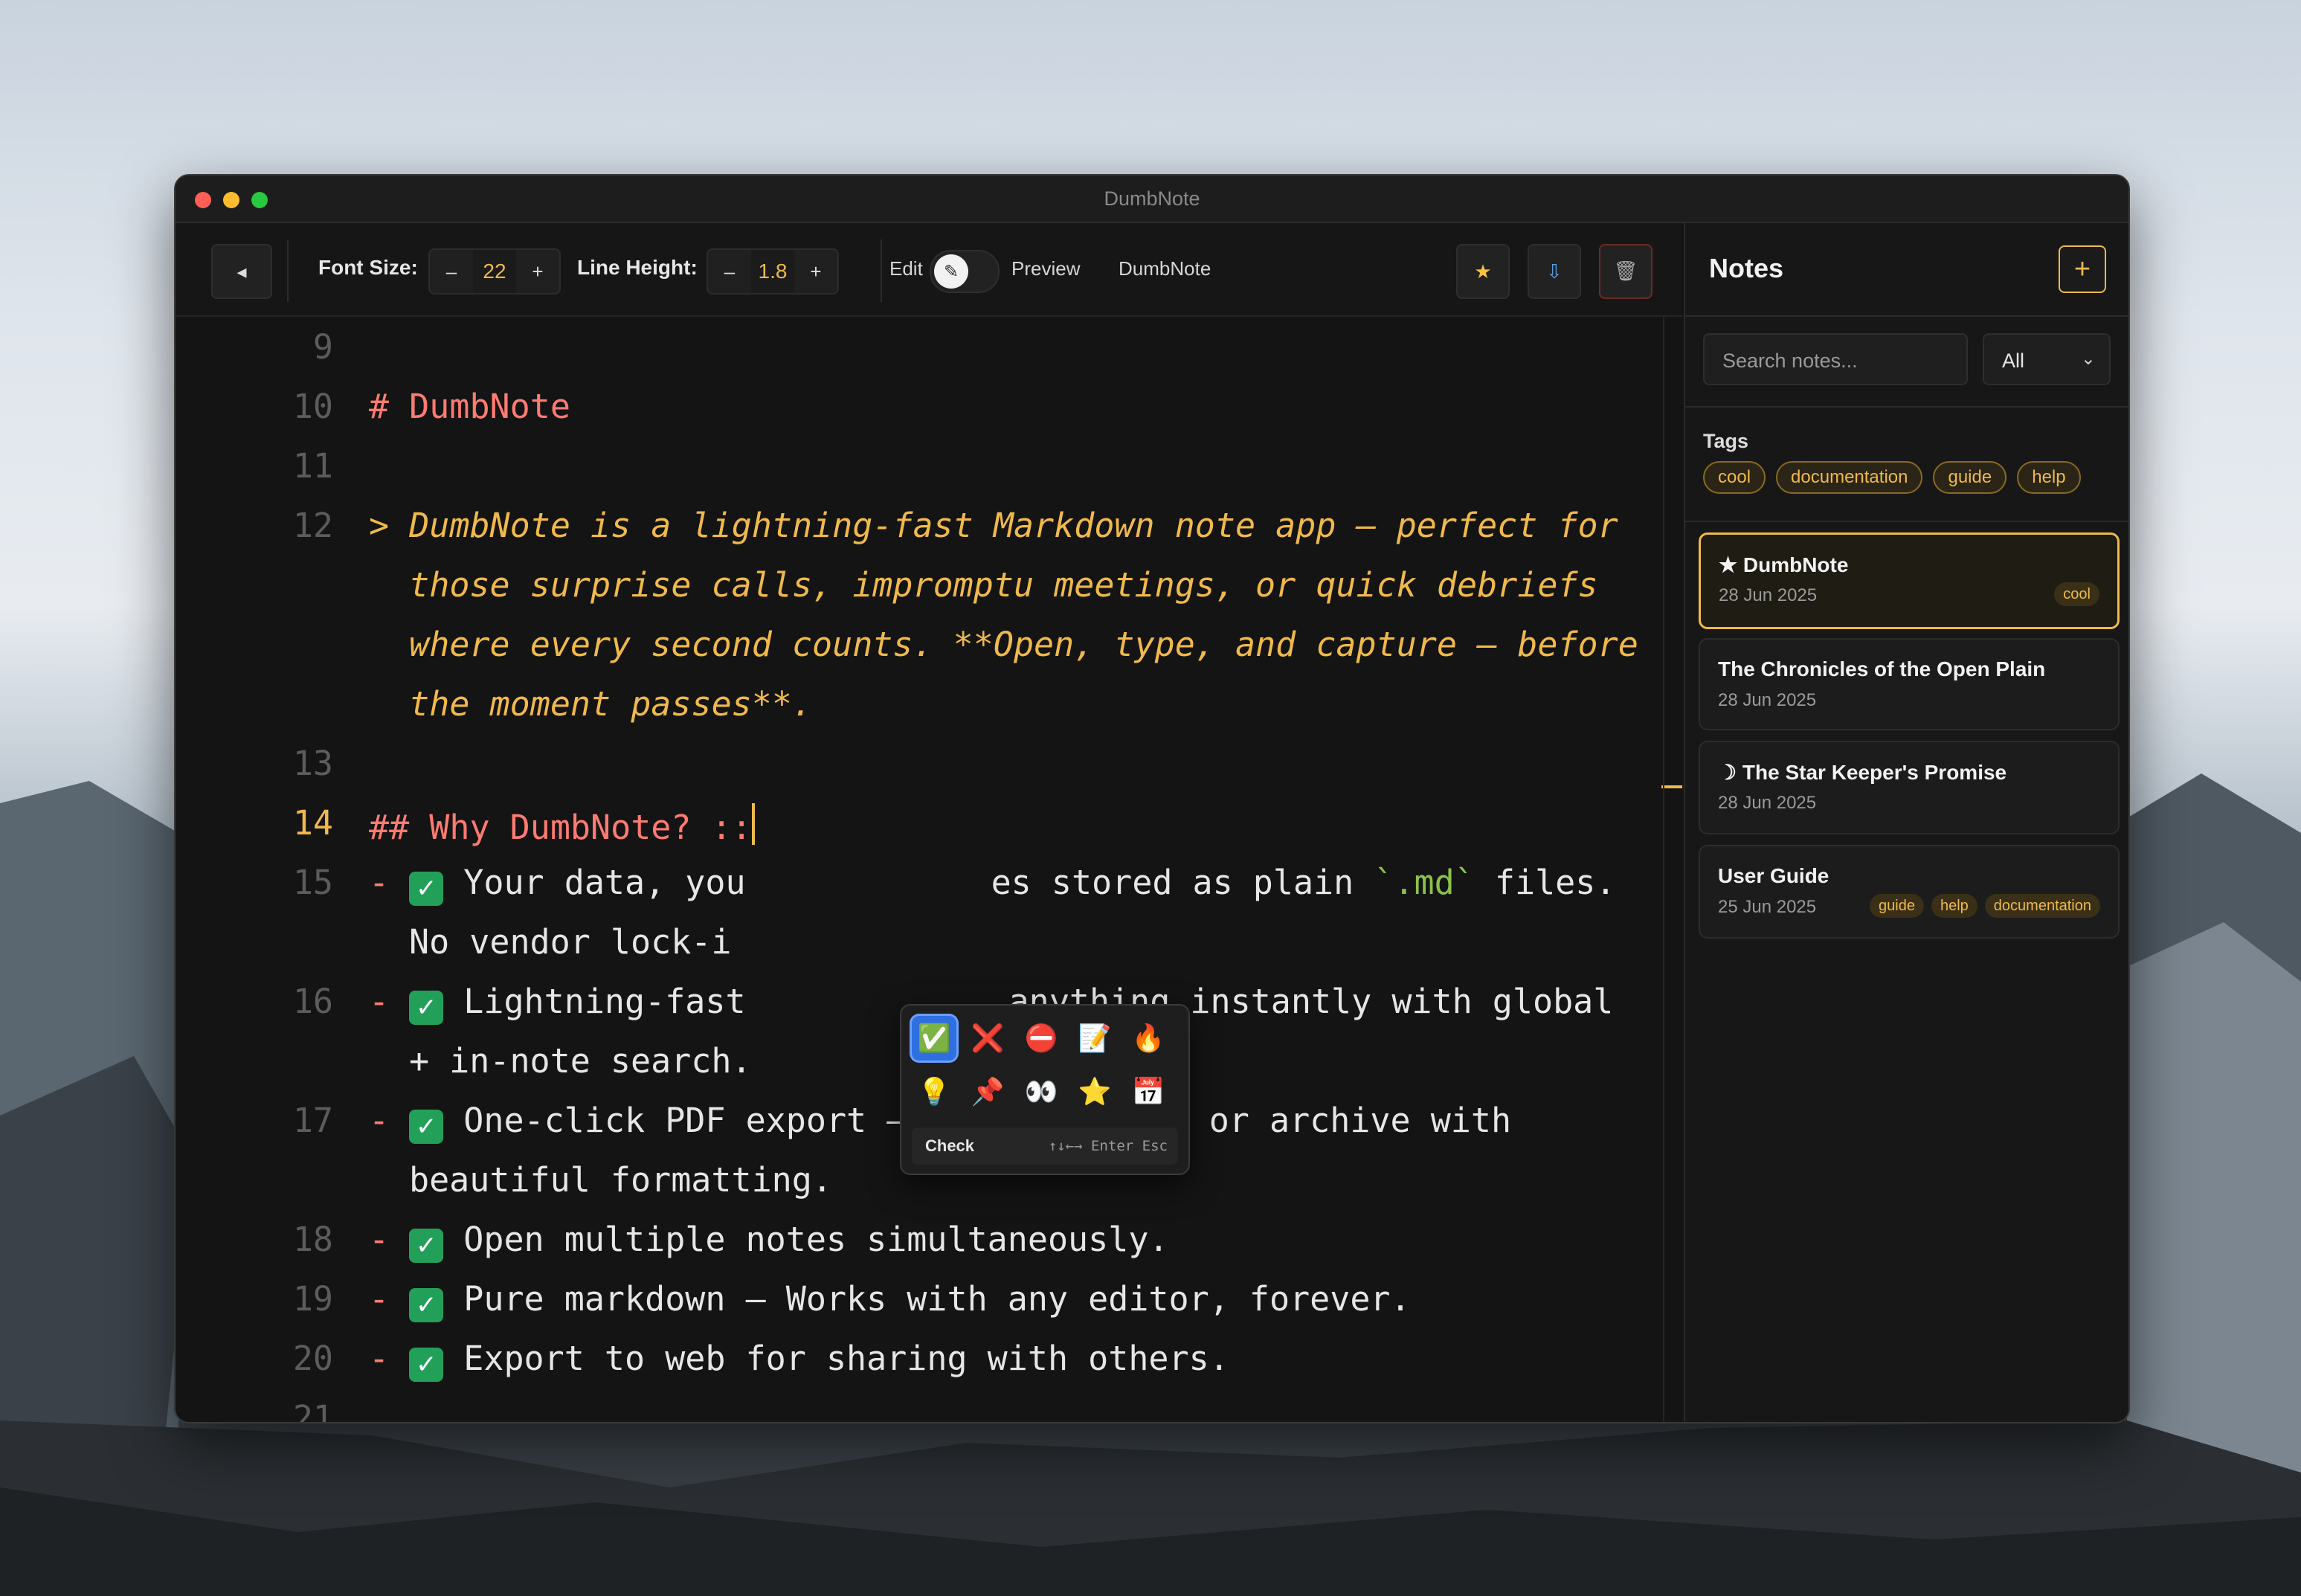 The width and height of the screenshot is (2301, 1596). I want to click on emoji-eyes-option: 👀, so click(1041, 1091).